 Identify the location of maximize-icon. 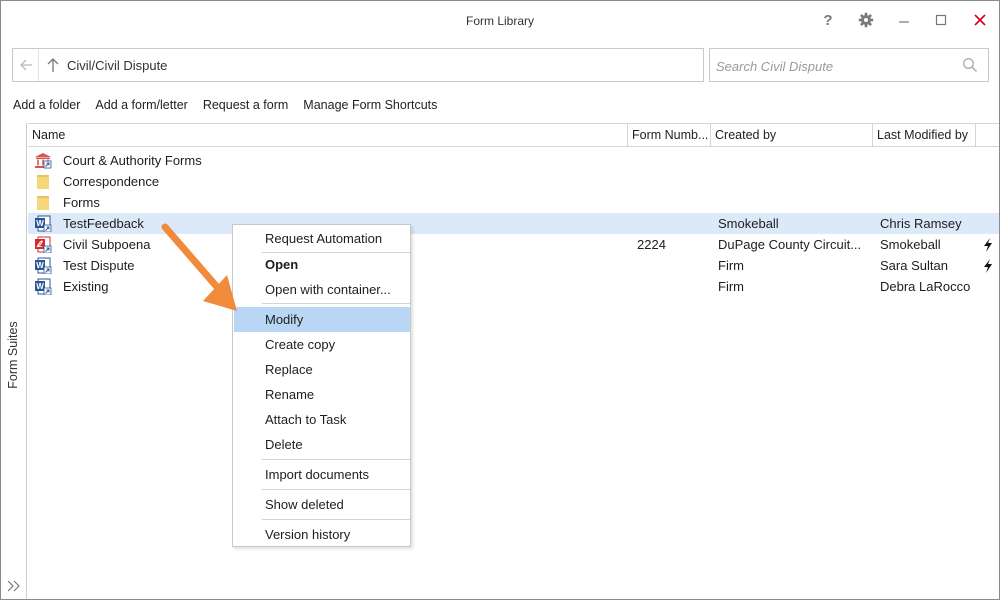
(941, 20).